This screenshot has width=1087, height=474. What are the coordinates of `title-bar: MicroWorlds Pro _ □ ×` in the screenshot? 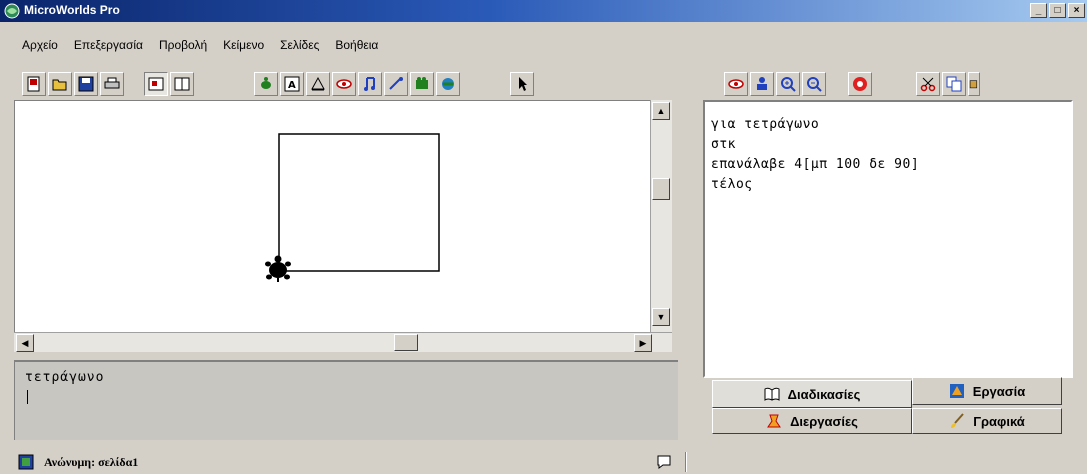 It's located at (543, 11).